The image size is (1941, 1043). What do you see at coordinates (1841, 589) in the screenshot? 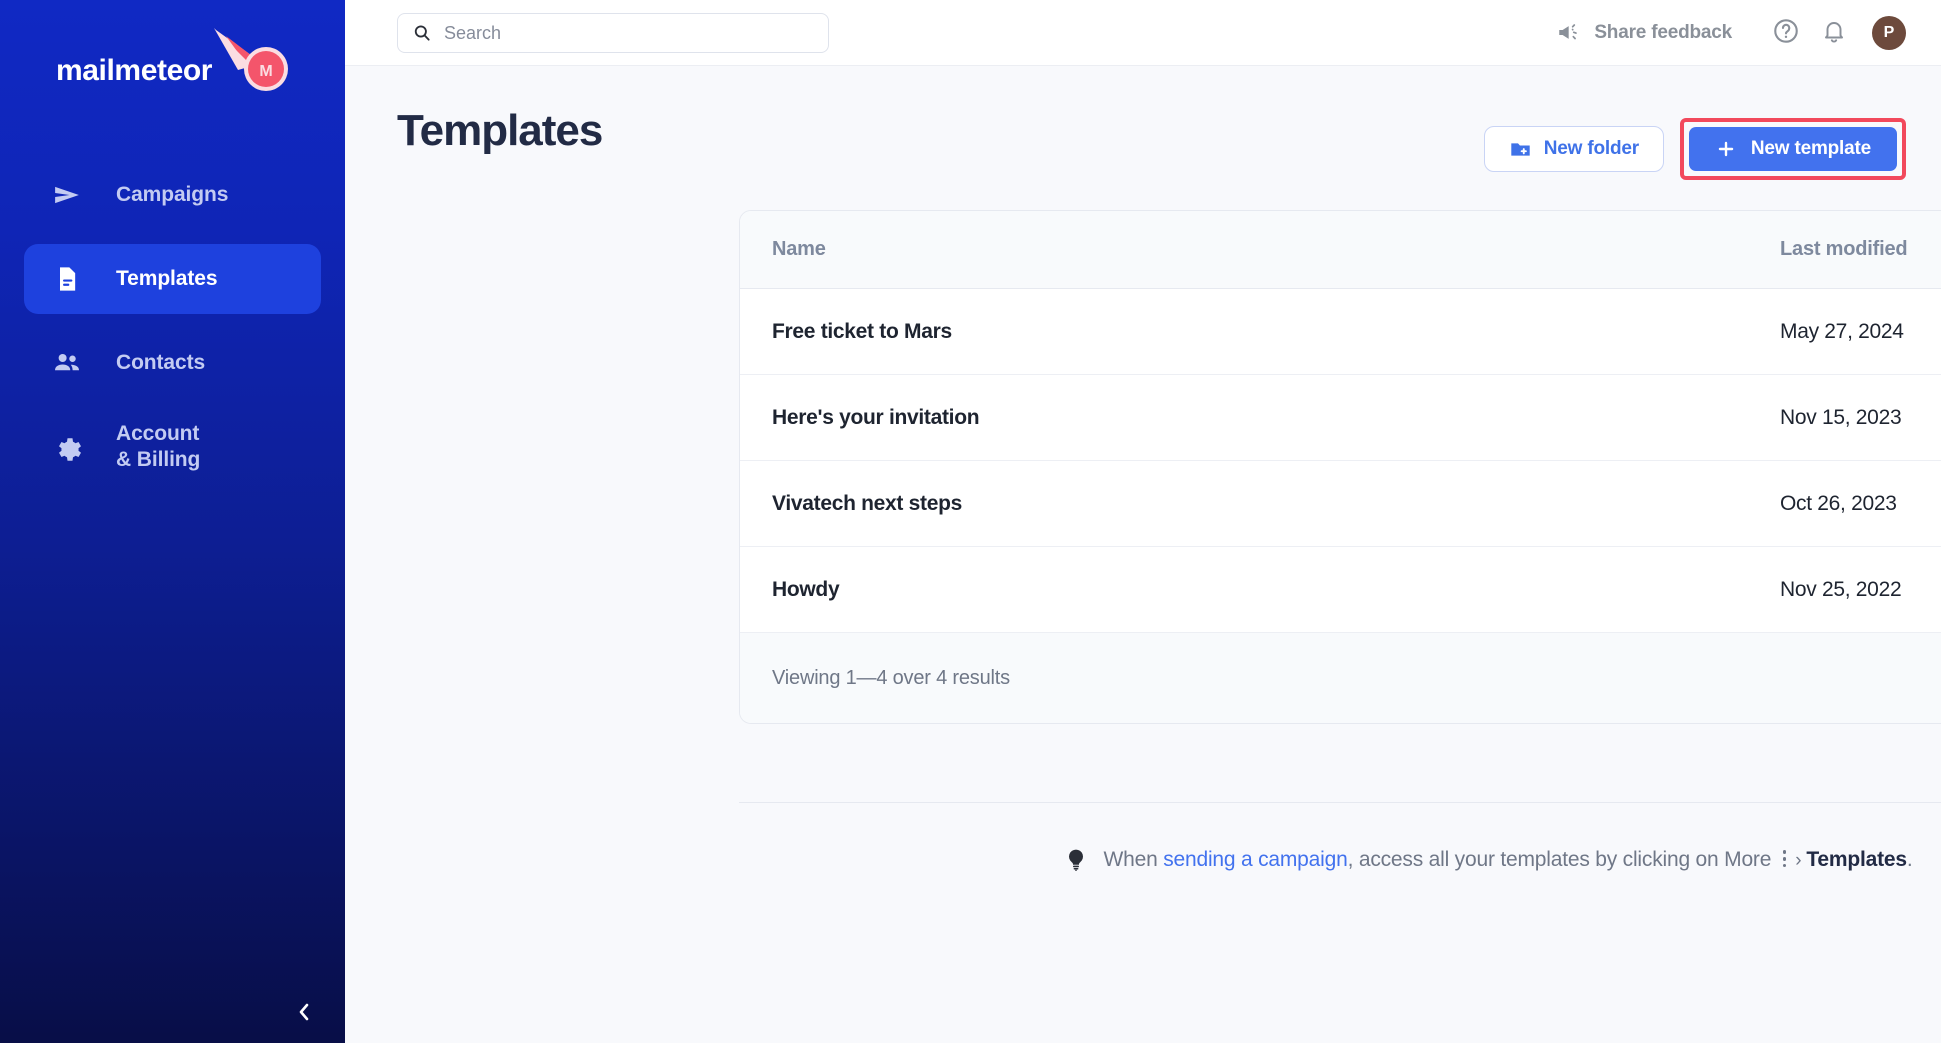
I see `template-last-modified: Nov 25, 2022` at bounding box center [1841, 589].